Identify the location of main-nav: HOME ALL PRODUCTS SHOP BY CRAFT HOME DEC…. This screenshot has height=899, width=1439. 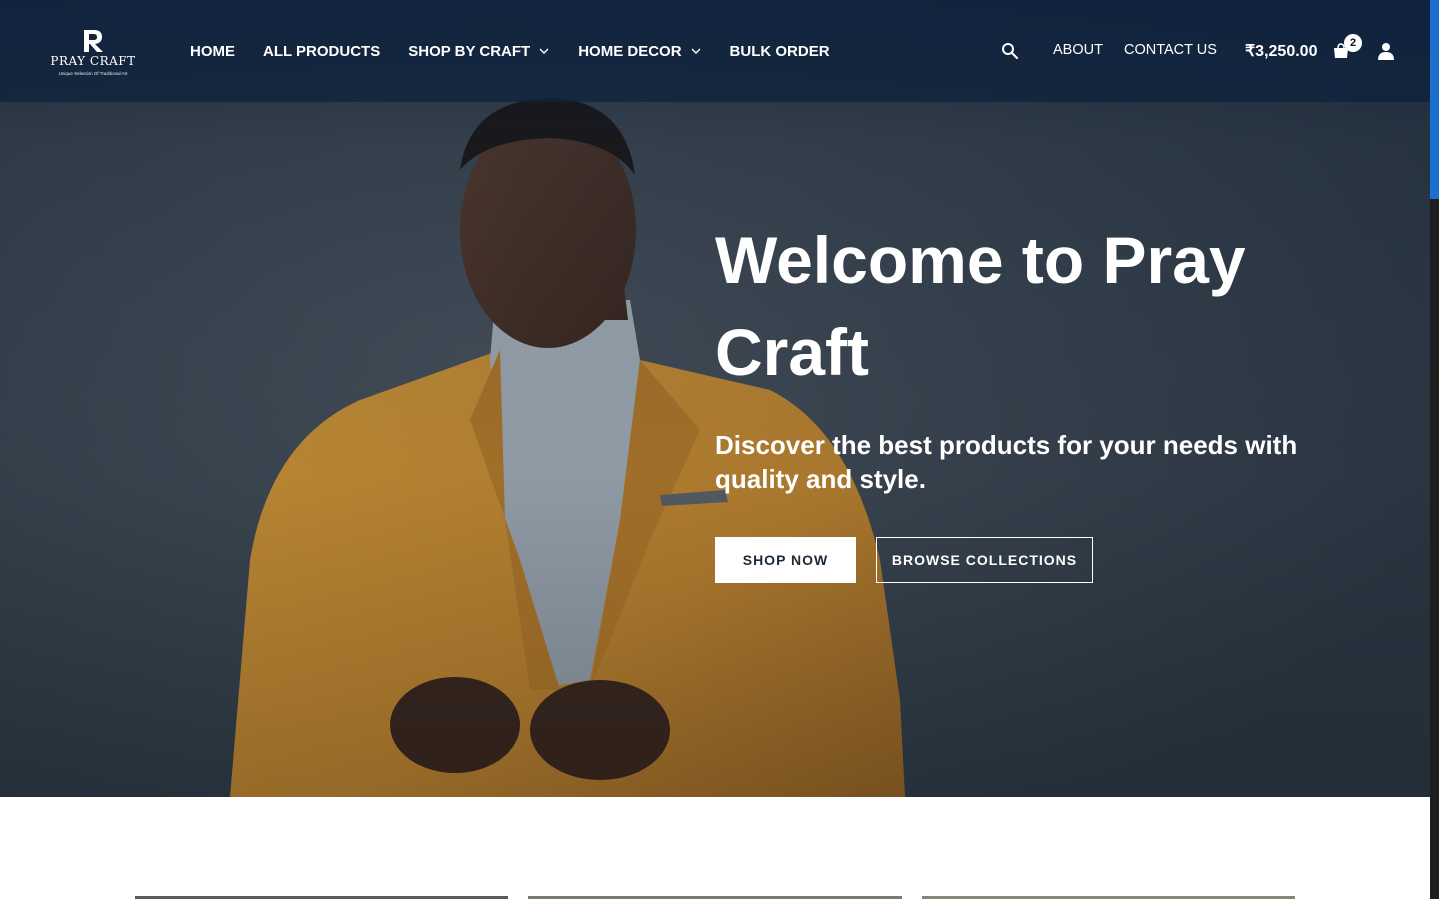
(524, 51).